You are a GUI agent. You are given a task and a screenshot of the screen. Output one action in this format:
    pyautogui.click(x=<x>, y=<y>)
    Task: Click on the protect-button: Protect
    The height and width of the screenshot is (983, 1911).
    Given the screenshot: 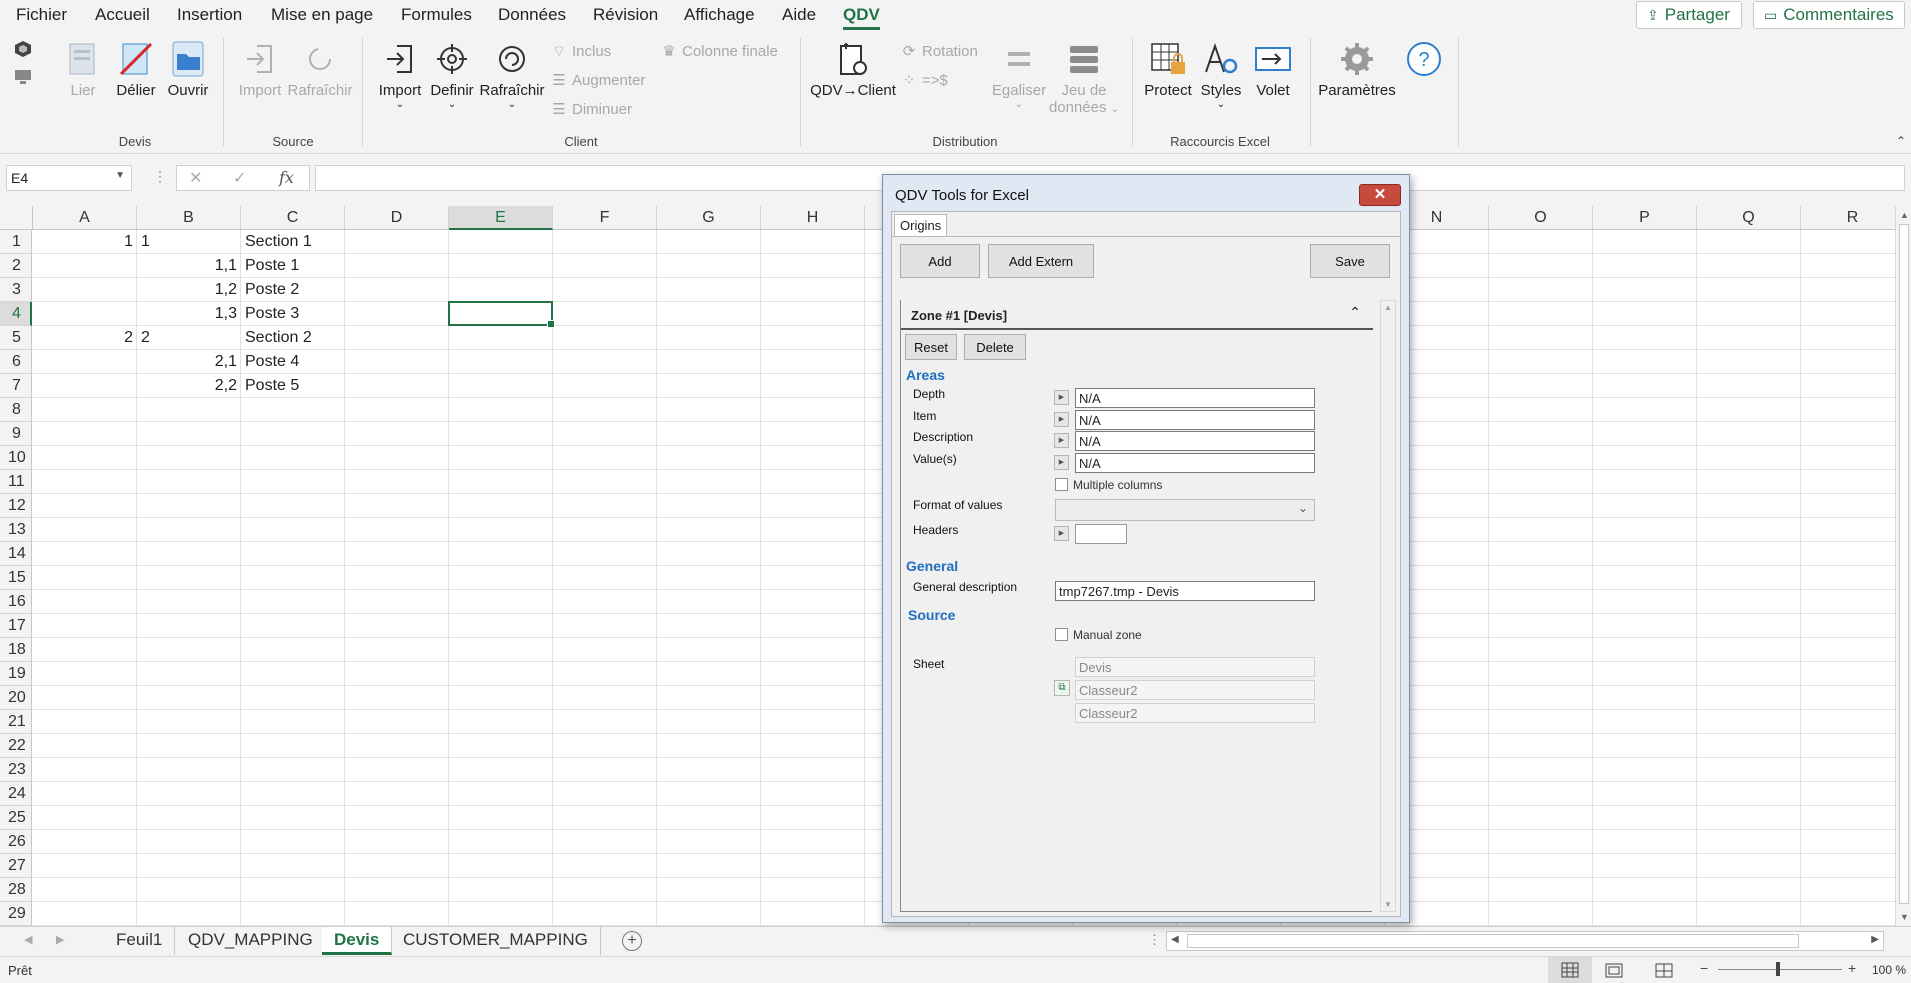 What is the action you would take?
    pyautogui.click(x=1168, y=69)
    